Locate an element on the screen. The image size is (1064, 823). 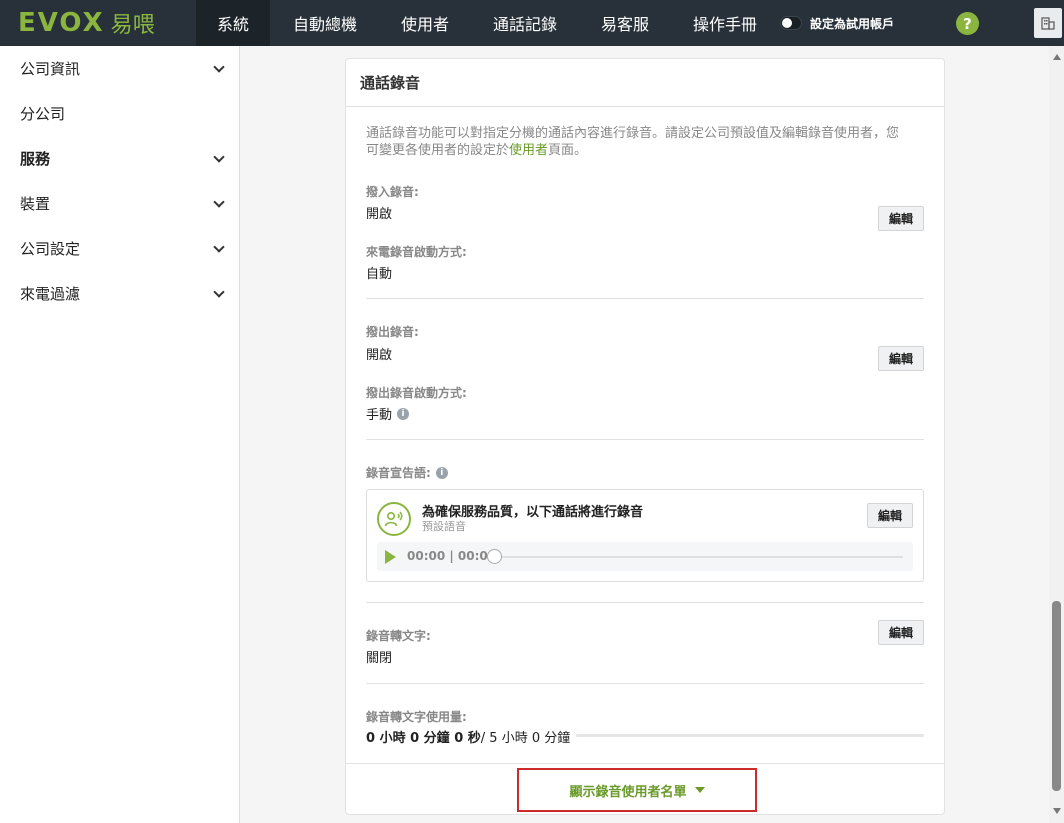
nav-system: 系統 is located at coordinates (233, 23).